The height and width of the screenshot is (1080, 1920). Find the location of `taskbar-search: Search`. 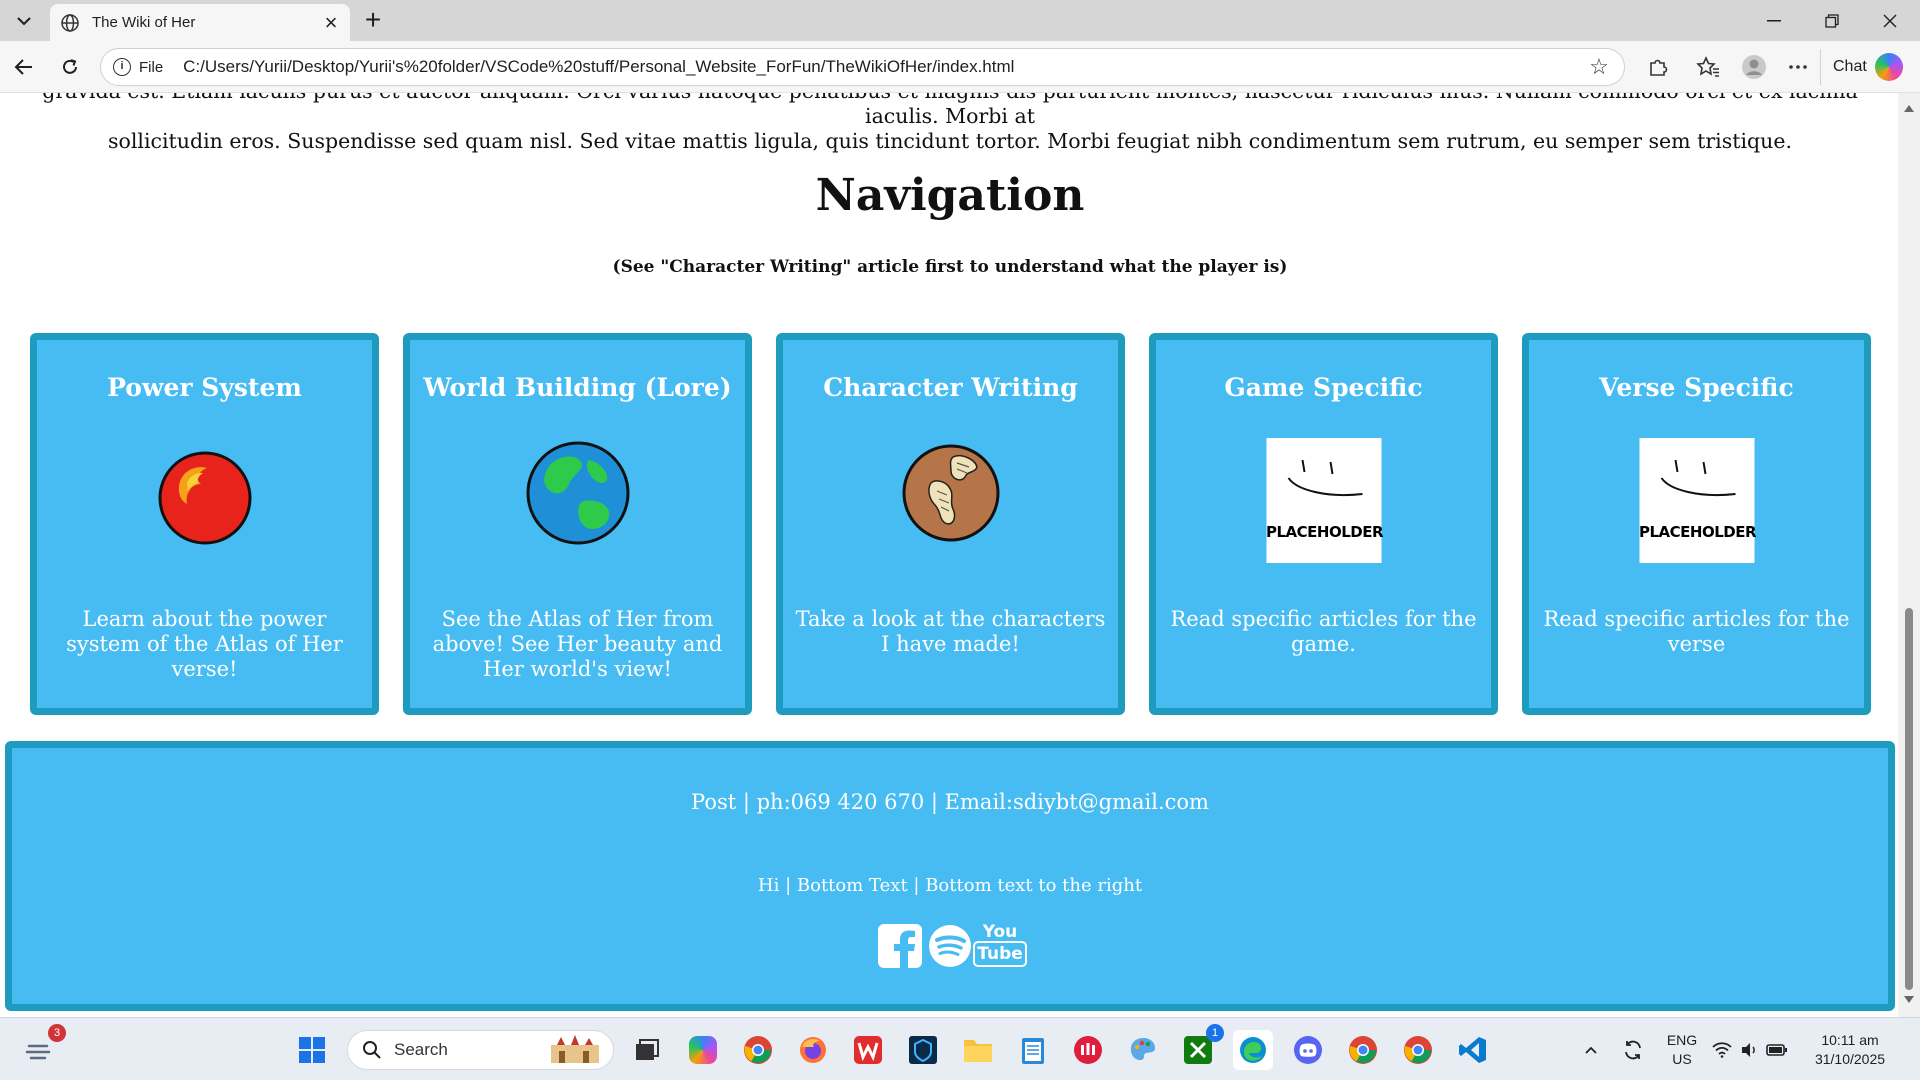

taskbar-search: Search is located at coordinates (480, 1050).